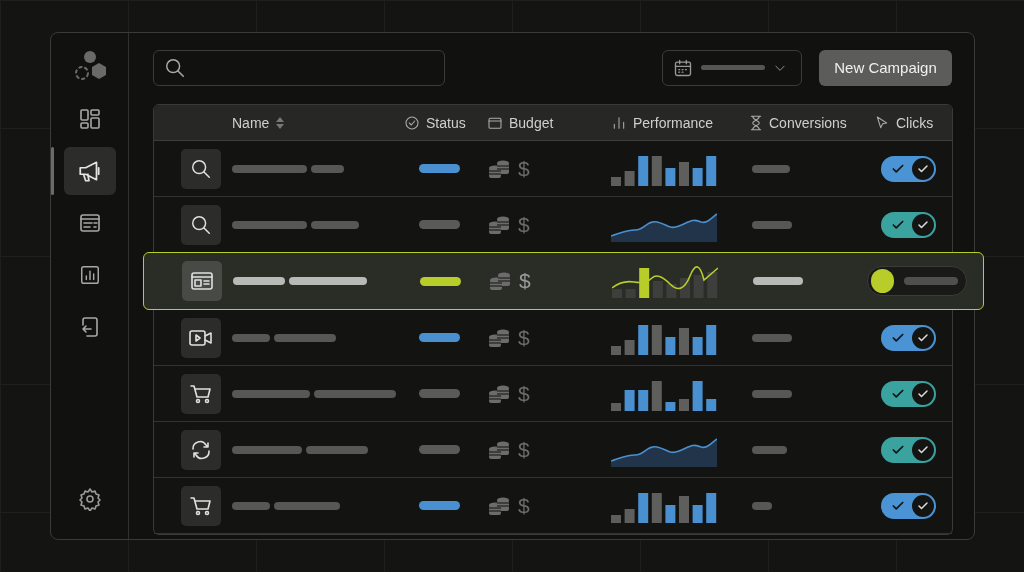 The width and height of the screenshot is (1024, 572). What do you see at coordinates (446, 122) in the screenshot?
I see `column-header: Status` at bounding box center [446, 122].